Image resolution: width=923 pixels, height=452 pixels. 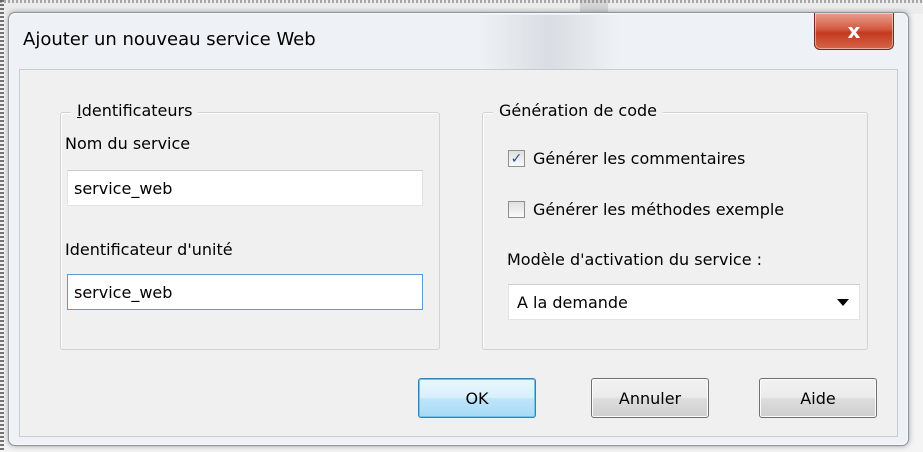 What do you see at coordinates (477, 398) in the screenshot?
I see `ok-button: OK` at bounding box center [477, 398].